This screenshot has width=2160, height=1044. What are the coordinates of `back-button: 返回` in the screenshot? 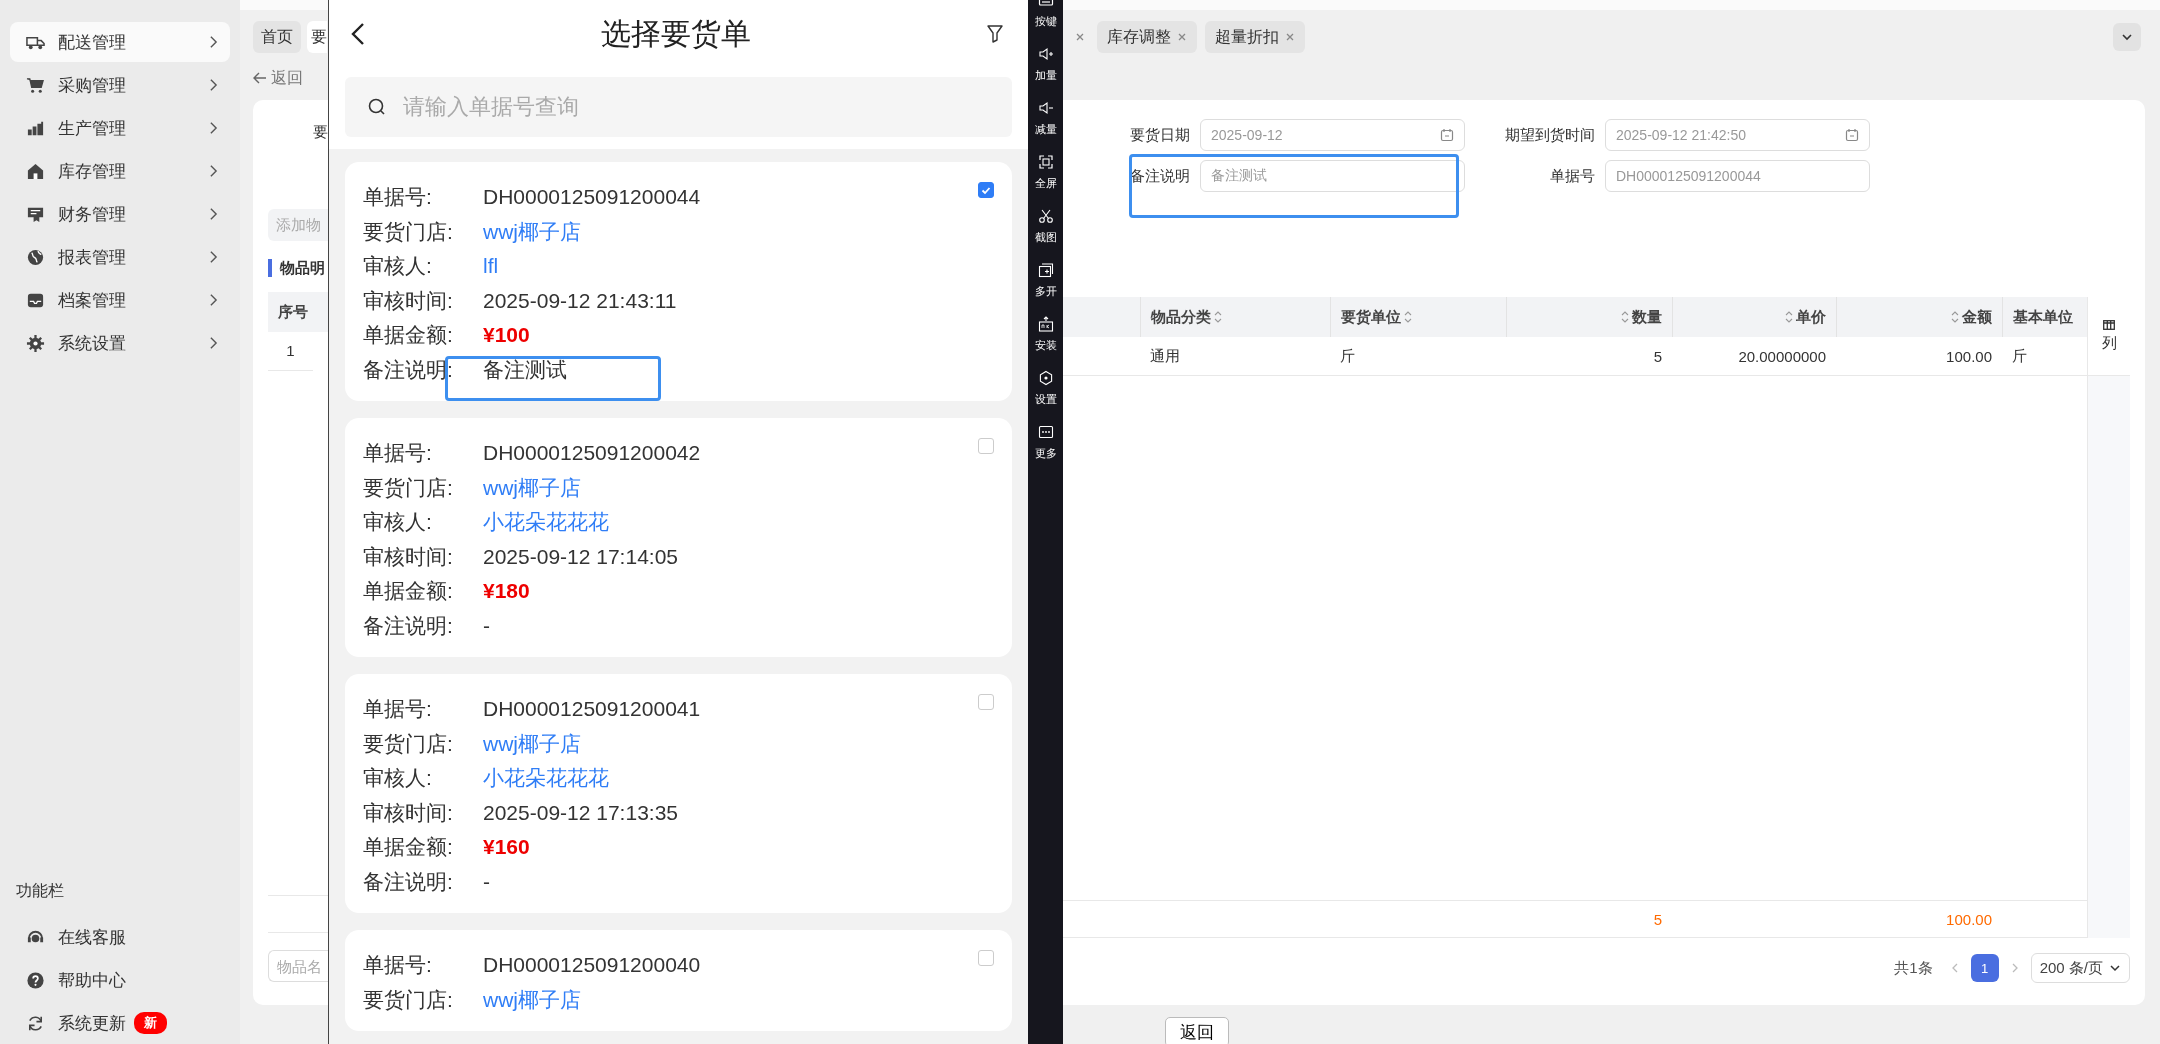 It's located at (1197, 1030).